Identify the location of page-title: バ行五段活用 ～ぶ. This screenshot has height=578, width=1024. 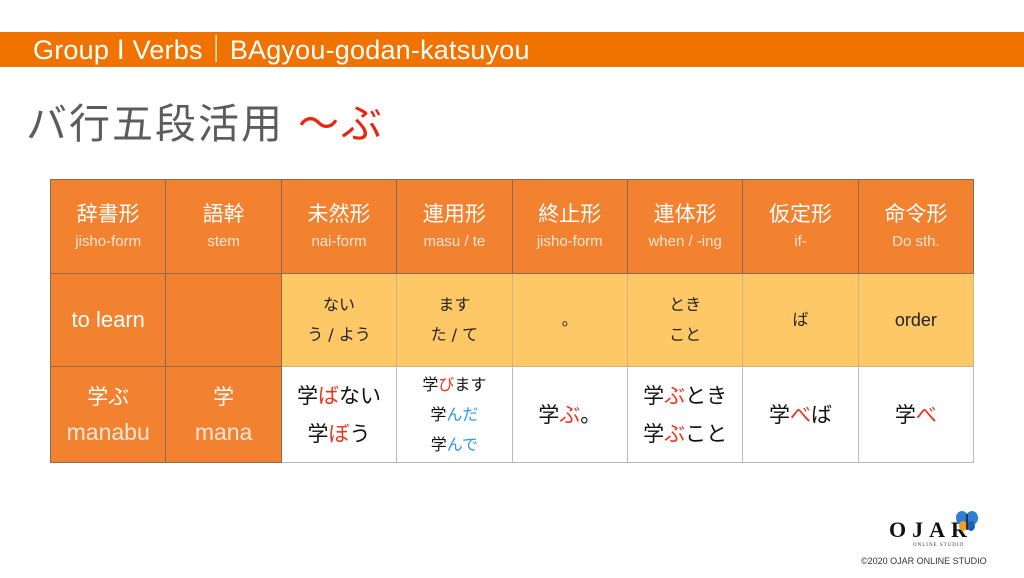
(205, 120).